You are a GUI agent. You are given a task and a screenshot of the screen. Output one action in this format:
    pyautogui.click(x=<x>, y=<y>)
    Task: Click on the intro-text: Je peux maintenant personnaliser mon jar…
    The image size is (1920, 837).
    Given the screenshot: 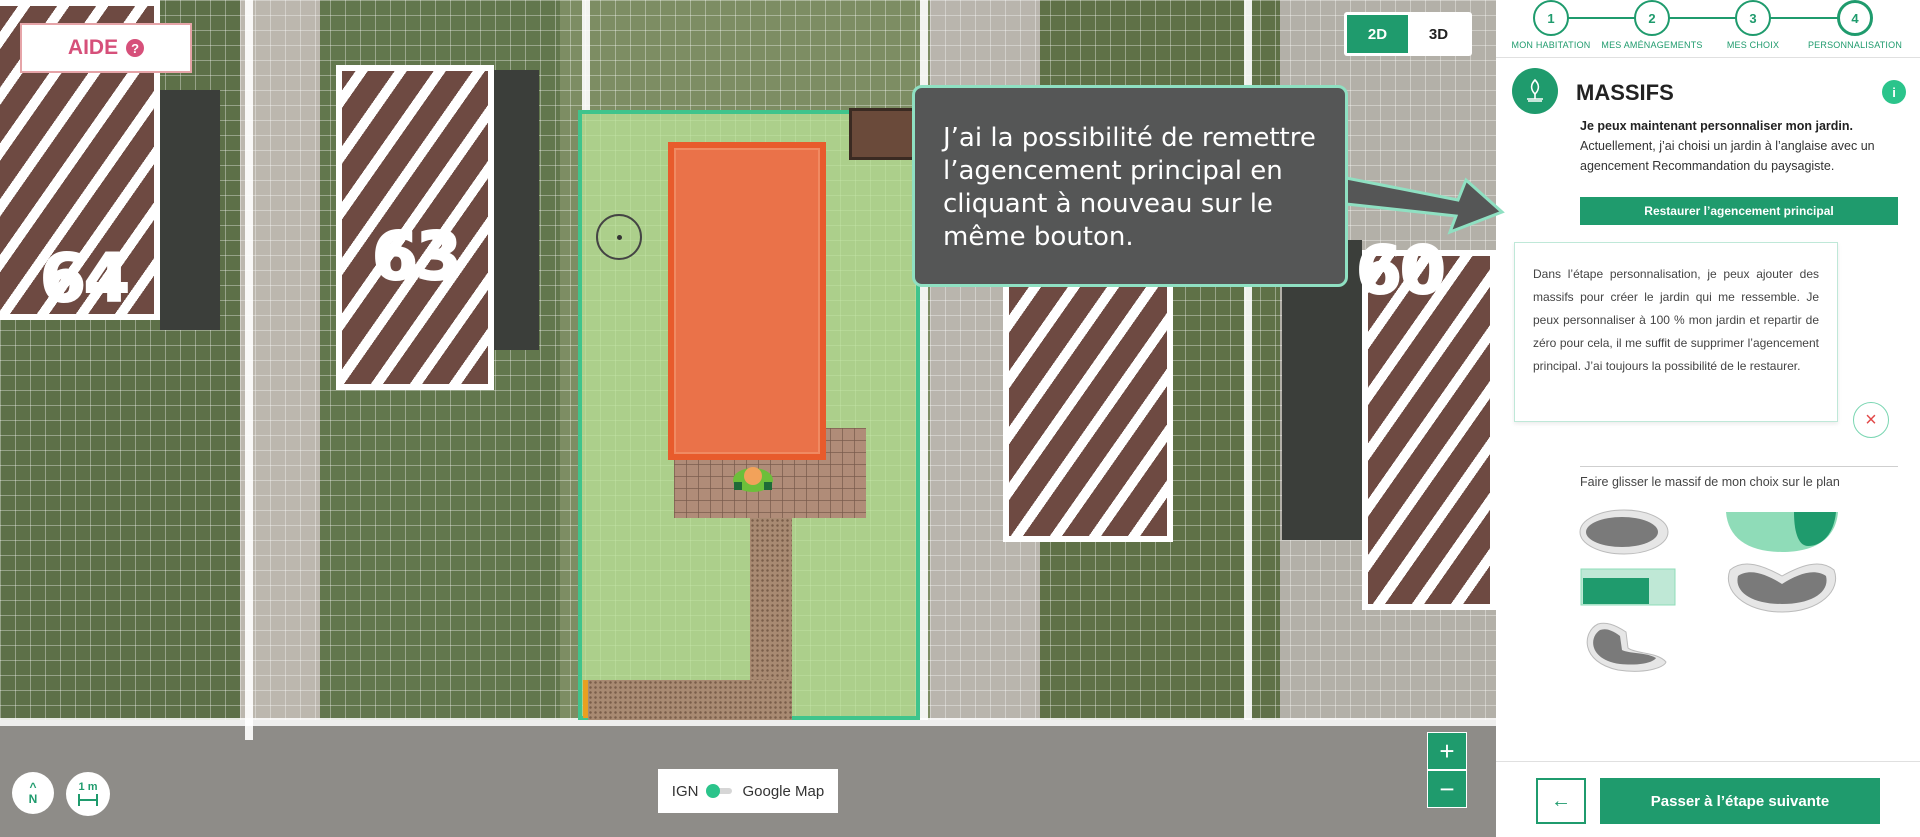 What is the action you would take?
    pyautogui.click(x=1739, y=146)
    